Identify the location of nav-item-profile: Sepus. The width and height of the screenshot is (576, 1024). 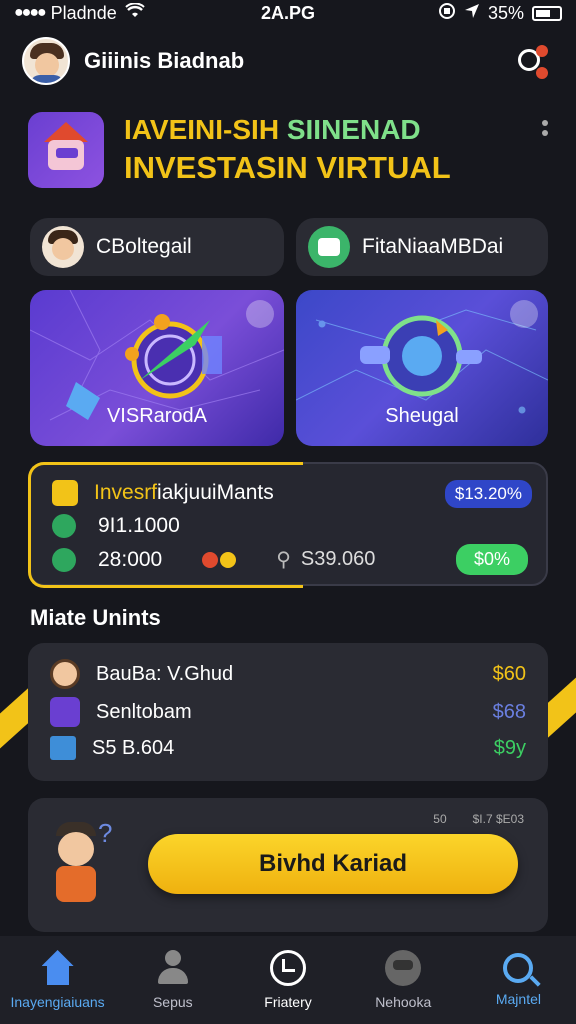
(172, 980).